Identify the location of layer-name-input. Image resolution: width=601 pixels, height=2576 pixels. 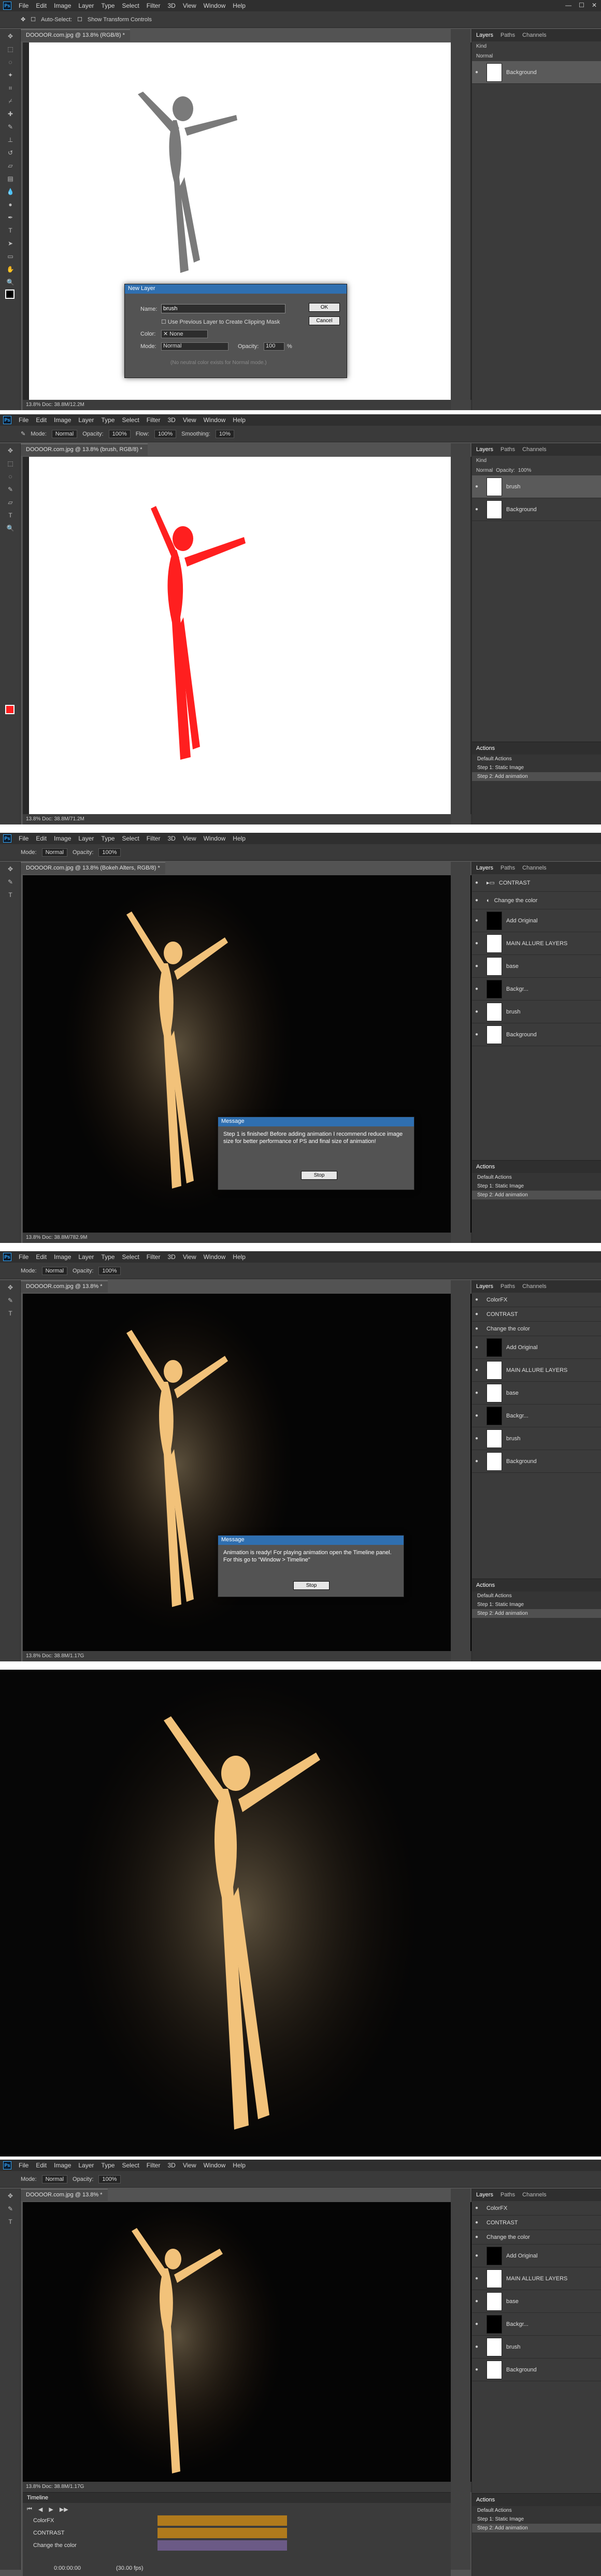
(223, 308).